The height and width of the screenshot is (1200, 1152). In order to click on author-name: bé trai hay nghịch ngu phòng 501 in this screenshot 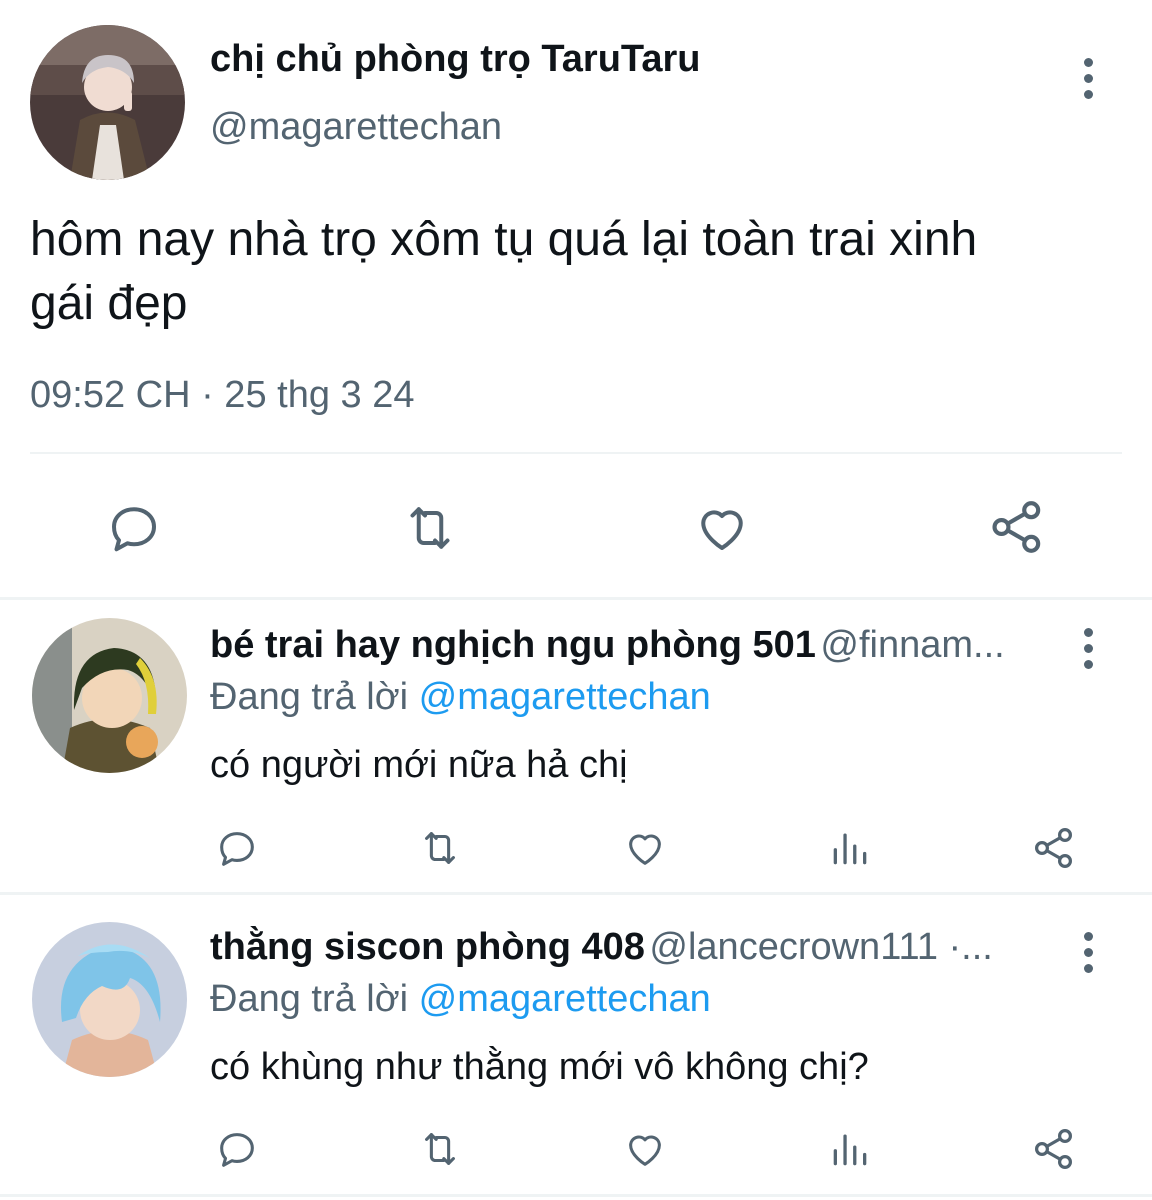, I will do `click(513, 645)`.